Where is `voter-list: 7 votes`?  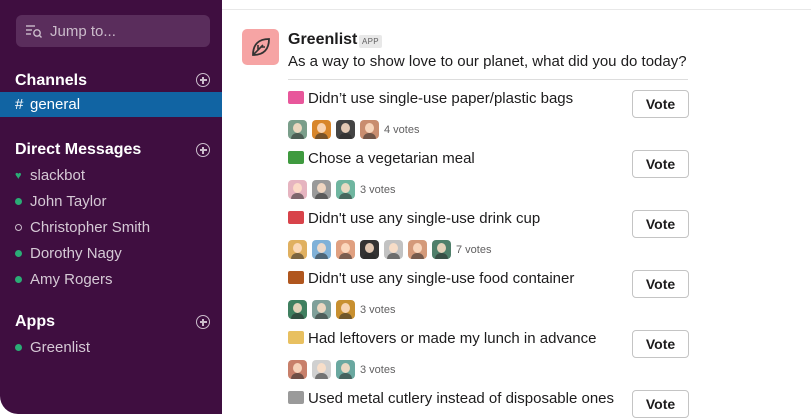
voter-list: 7 votes is located at coordinates (389, 249).